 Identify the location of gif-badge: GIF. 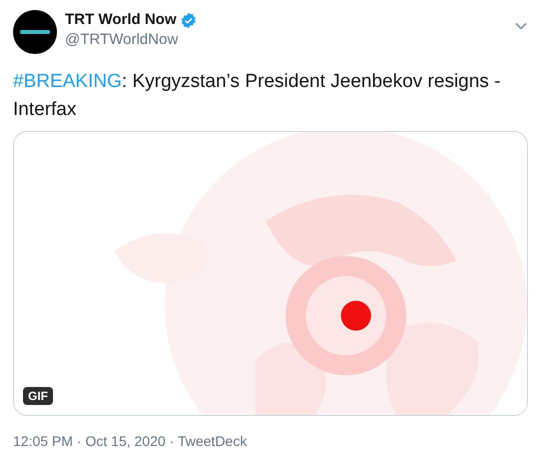
(38, 396).